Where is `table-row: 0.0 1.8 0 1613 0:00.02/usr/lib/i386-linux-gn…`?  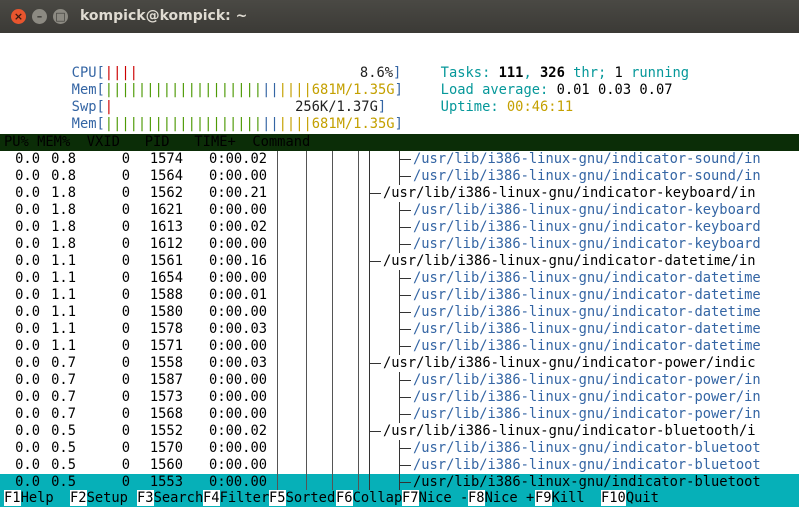 table-row: 0.0 1.8 0 1613 0:00.02/usr/lib/i386-linux-gn… is located at coordinates (399, 227).